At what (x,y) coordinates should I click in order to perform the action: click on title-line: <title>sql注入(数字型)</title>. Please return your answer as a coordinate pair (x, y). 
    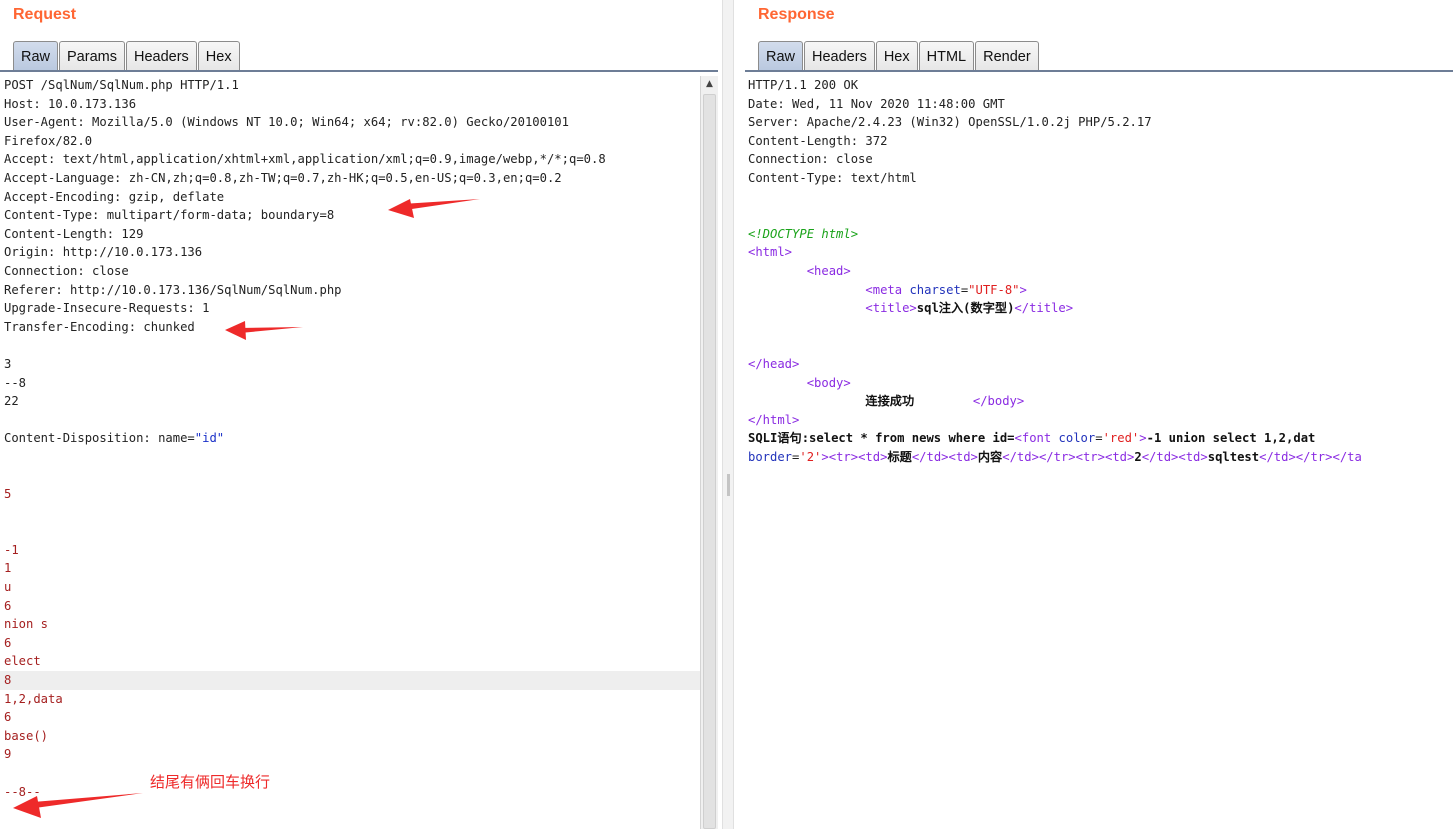
    Looking at the image, I should click on (1098, 308).